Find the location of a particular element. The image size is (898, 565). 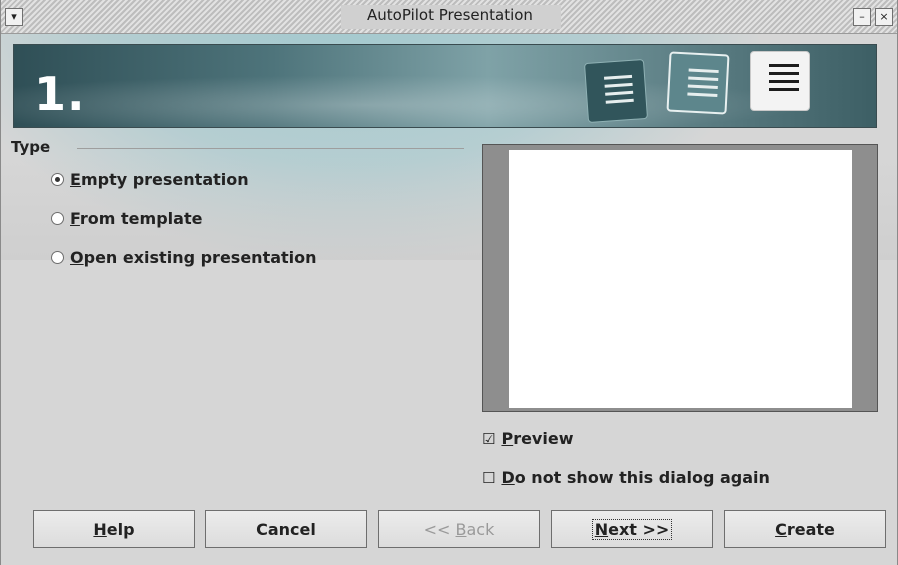

step-number: 1. is located at coordinates (60, 94).